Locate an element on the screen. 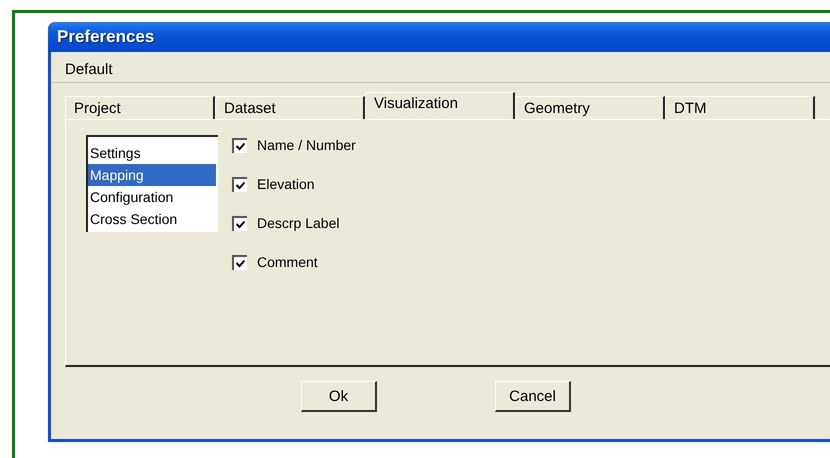  list-item: Configuration is located at coordinates (152, 197).